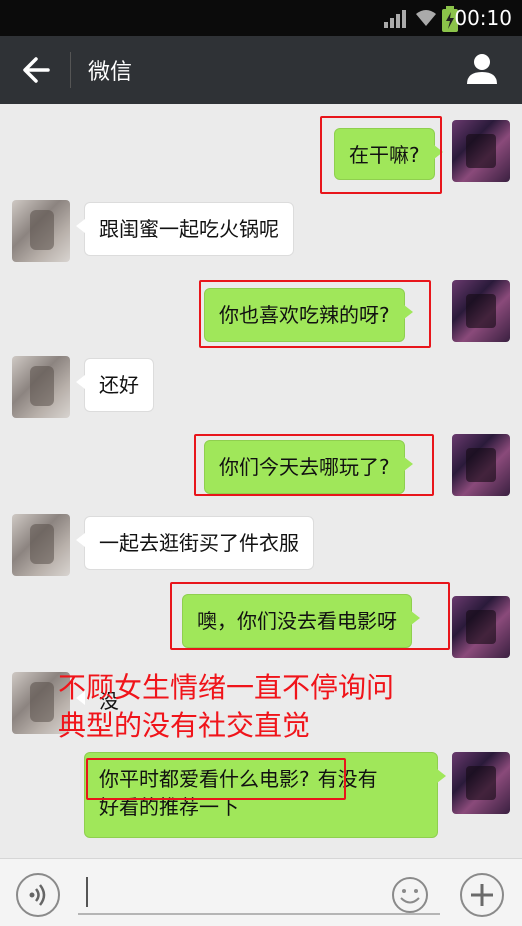 The width and height of the screenshot is (522, 926). I want to click on message-text: 你也喜欢吃辣的呀?, so click(304, 315).